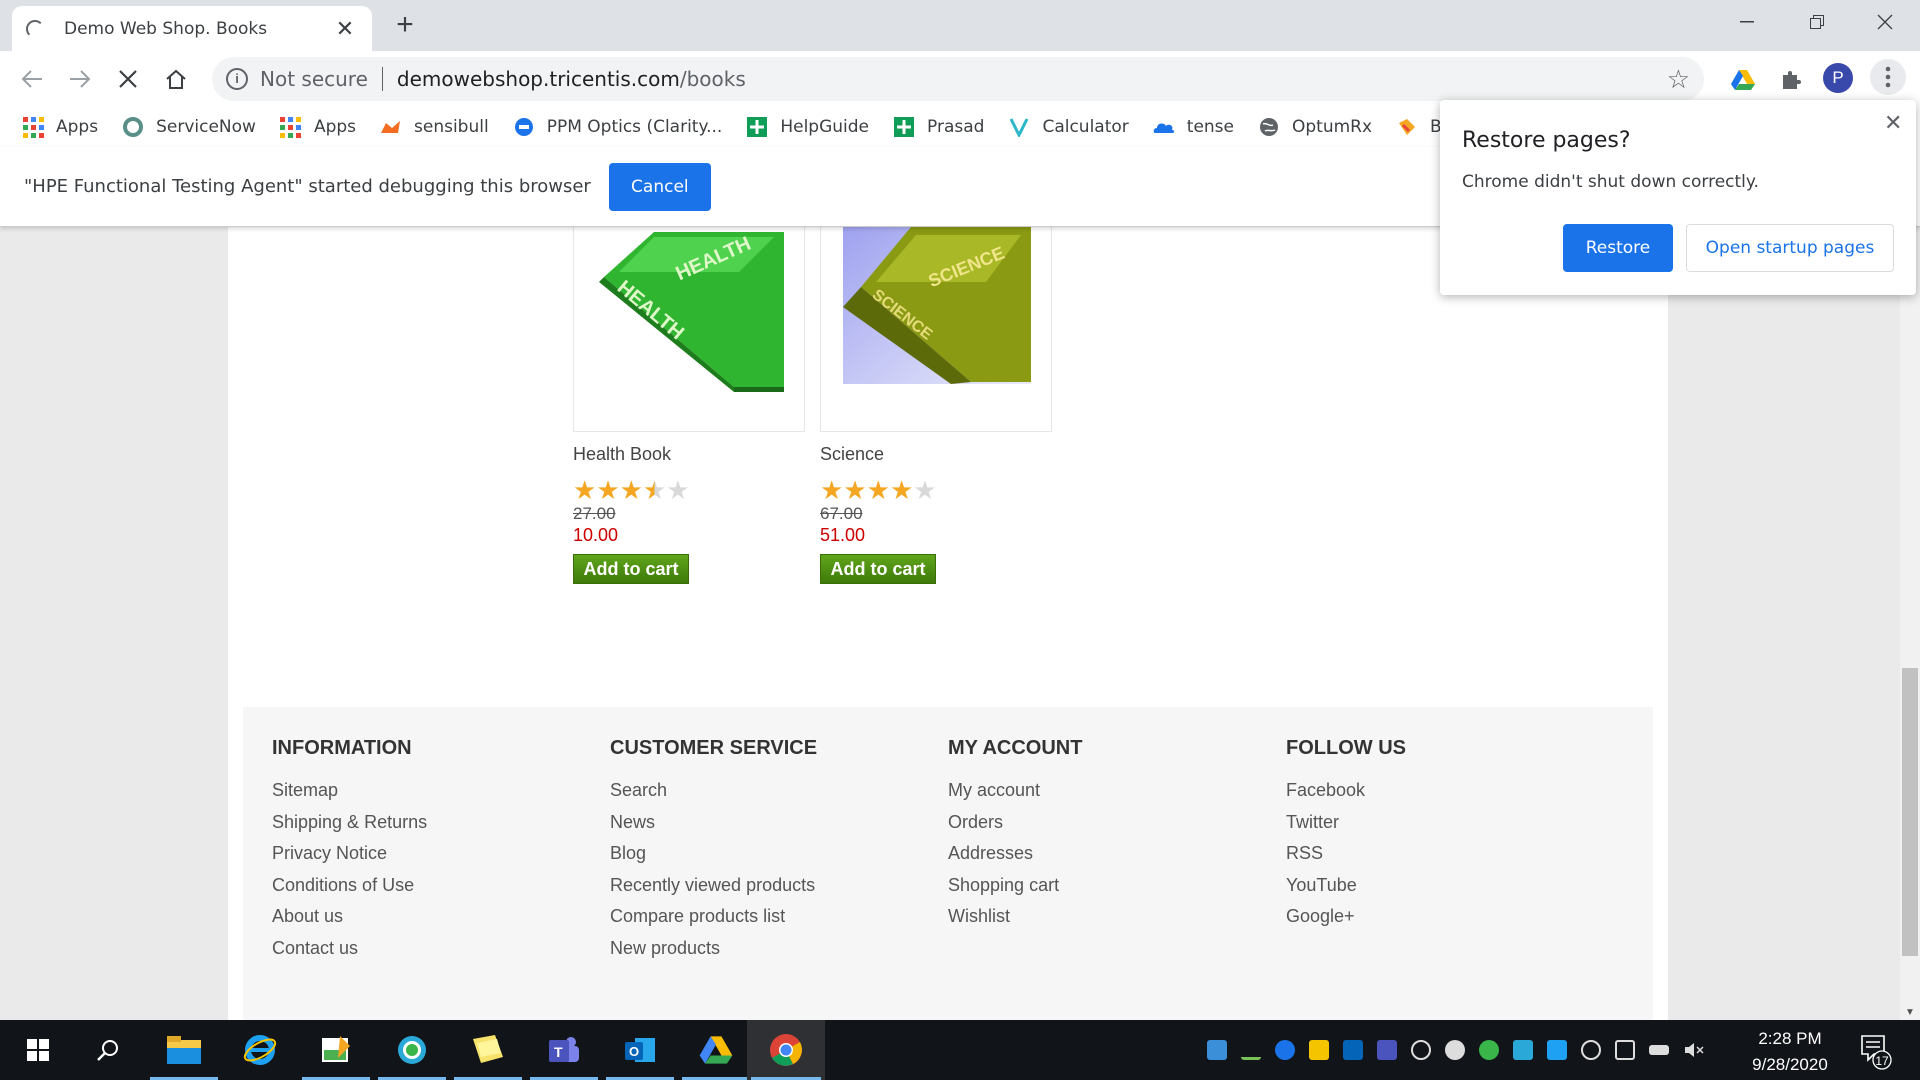 Image resolution: width=1920 pixels, height=1080 pixels. Describe the element at coordinates (1791, 80) in the screenshot. I see `extensions-puzzle-icon` at that location.